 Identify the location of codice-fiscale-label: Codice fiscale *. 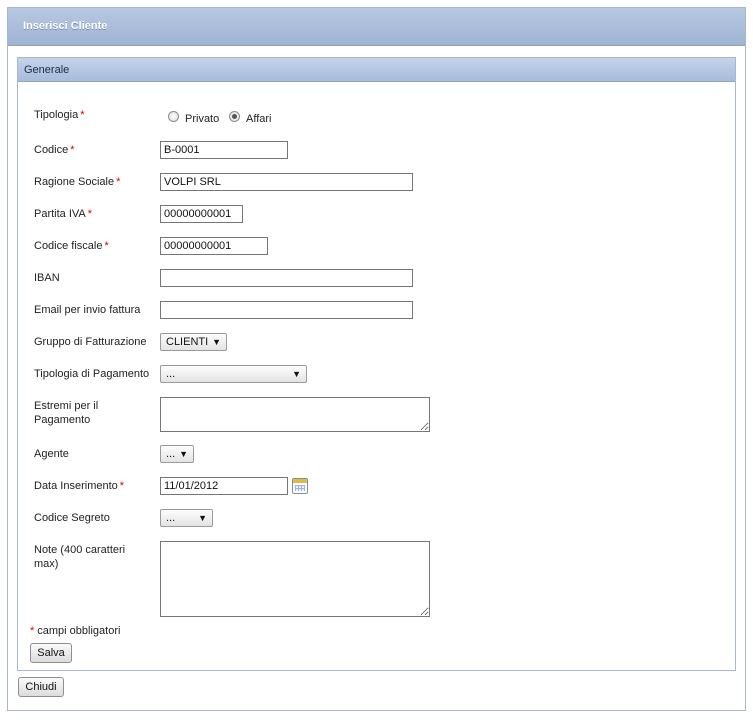
(71, 246).